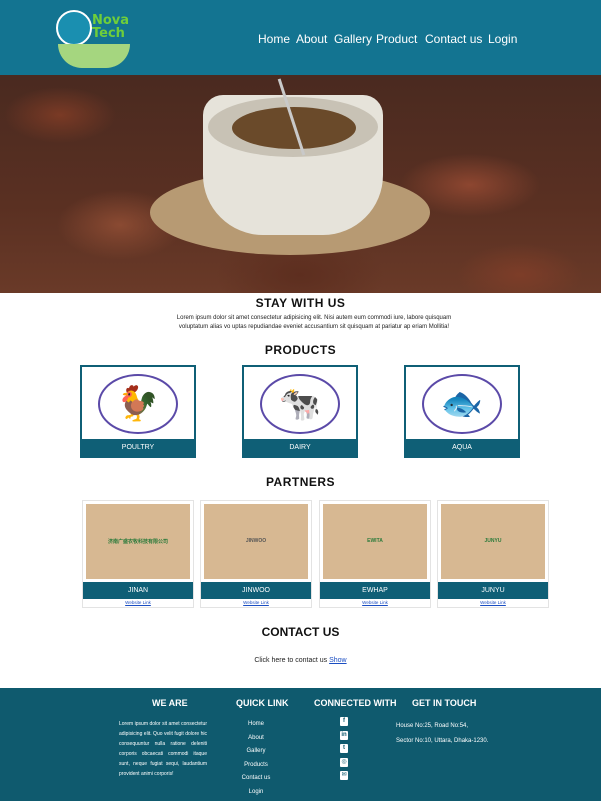 Image resolution: width=601 pixels, height=801 pixels. I want to click on partner-logo: JINWOO, so click(256, 541).